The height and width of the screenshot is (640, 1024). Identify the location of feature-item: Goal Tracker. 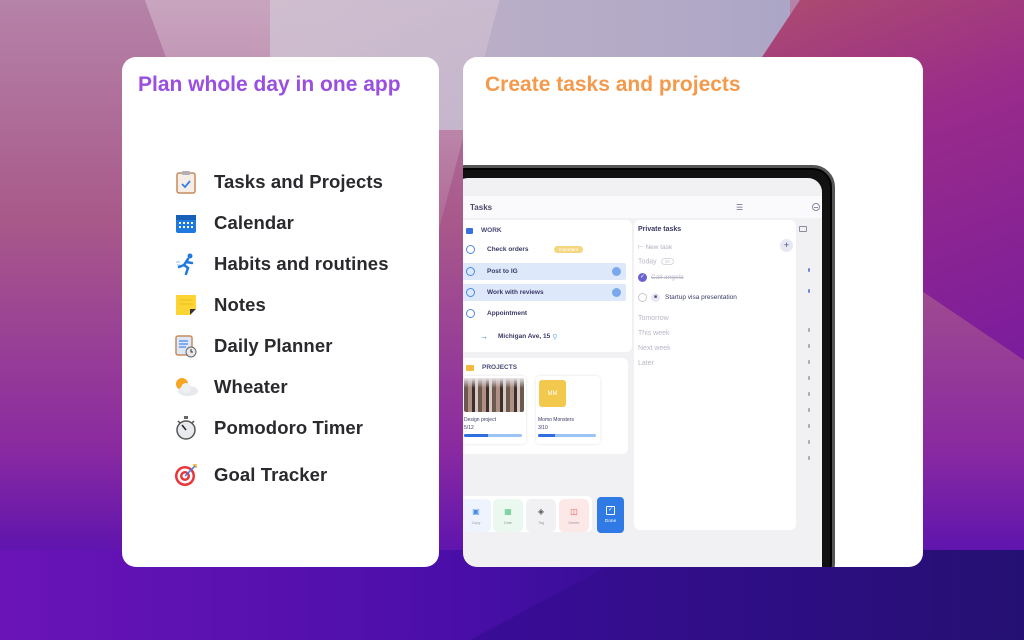
(280, 474).